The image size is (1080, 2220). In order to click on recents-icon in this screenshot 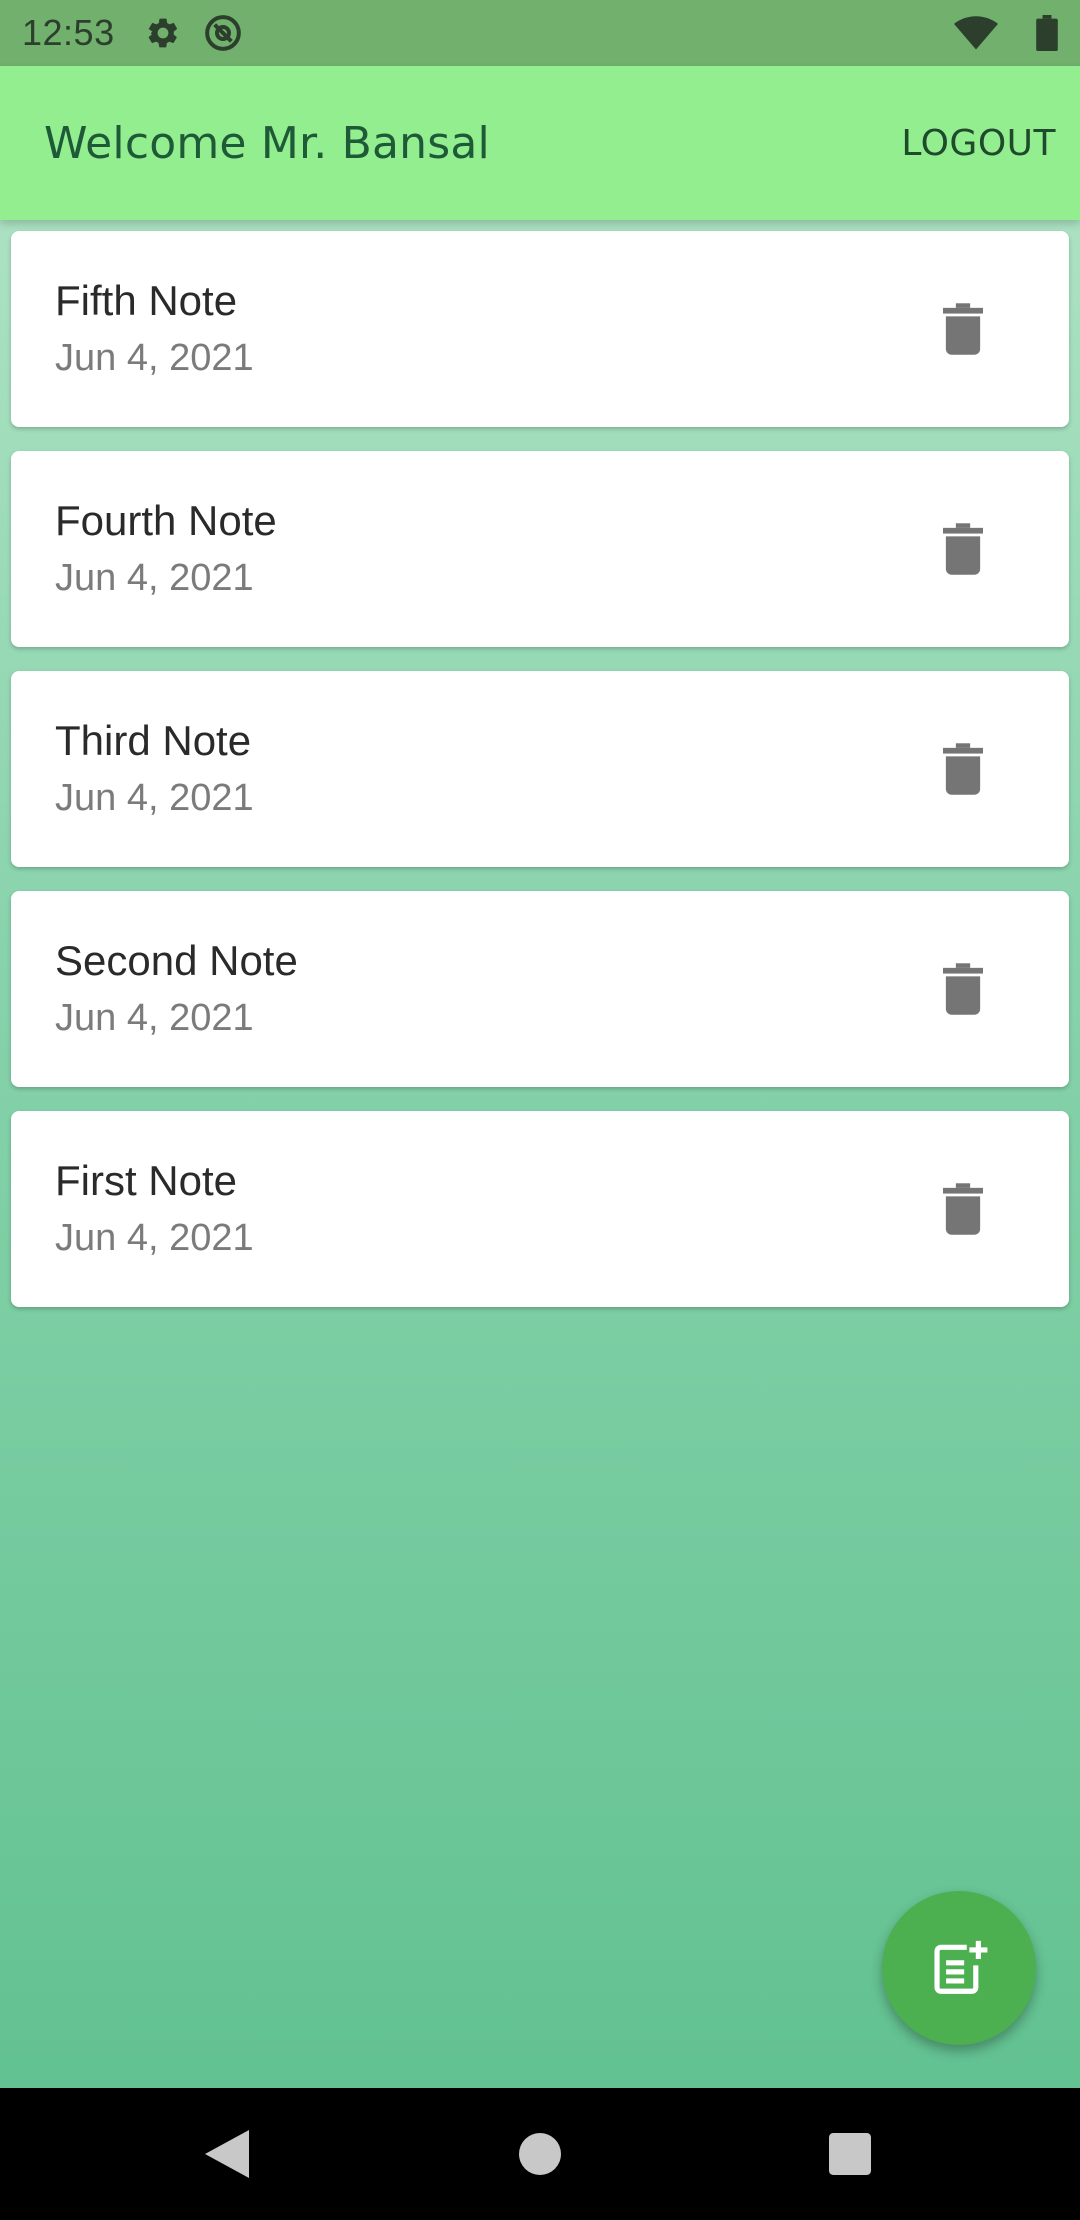, I will do `click(850, 2154)`.